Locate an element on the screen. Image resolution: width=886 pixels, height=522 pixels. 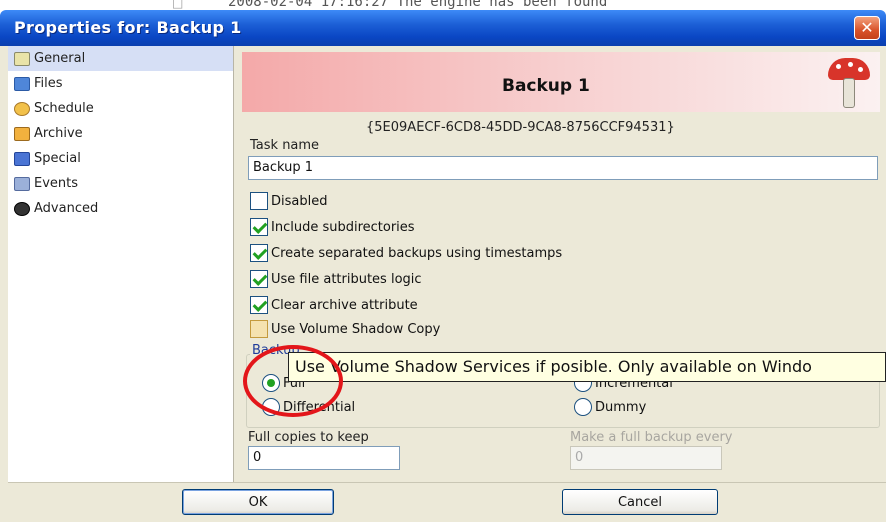
checkbox-label: Include subdirectories is located at coordinates (343, 227).